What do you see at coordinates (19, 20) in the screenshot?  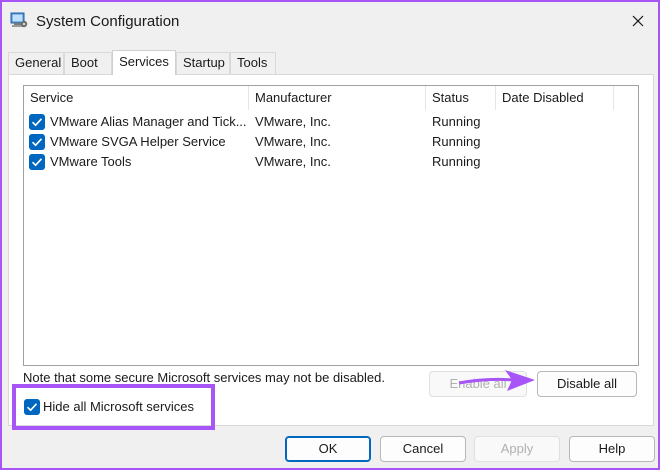 I see `msconfig-app-icon` at bounding box center [19, 20].